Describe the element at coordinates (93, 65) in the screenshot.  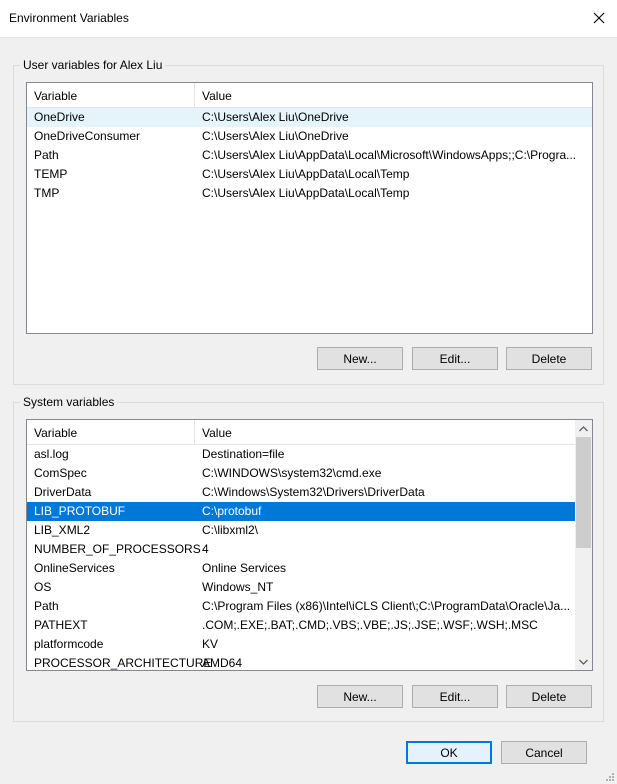
I see `user-variables-label: User variables for Alex Liu` at that location.